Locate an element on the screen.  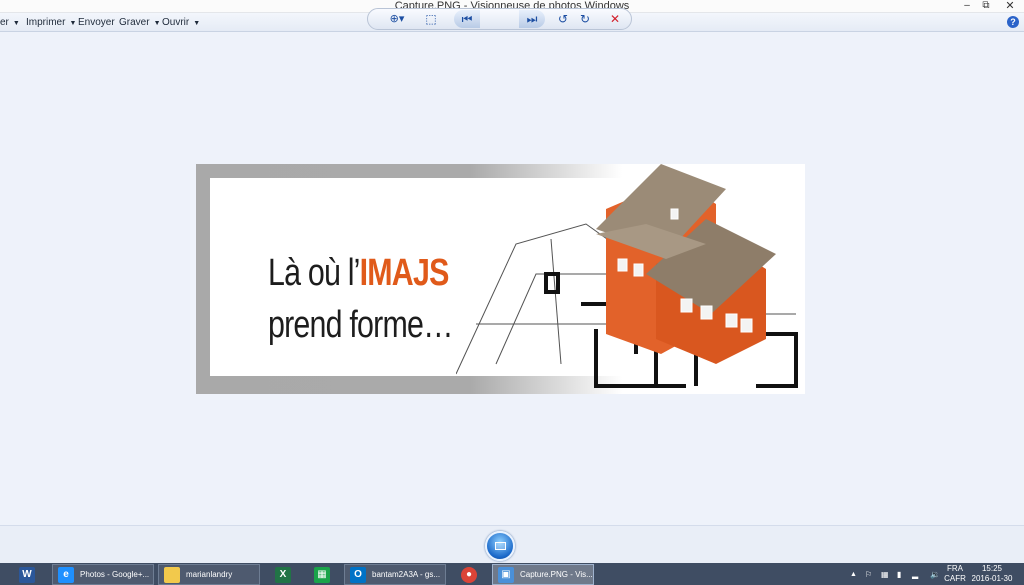
menu-item-send: Envoyer is located at coordinates (96, 22).